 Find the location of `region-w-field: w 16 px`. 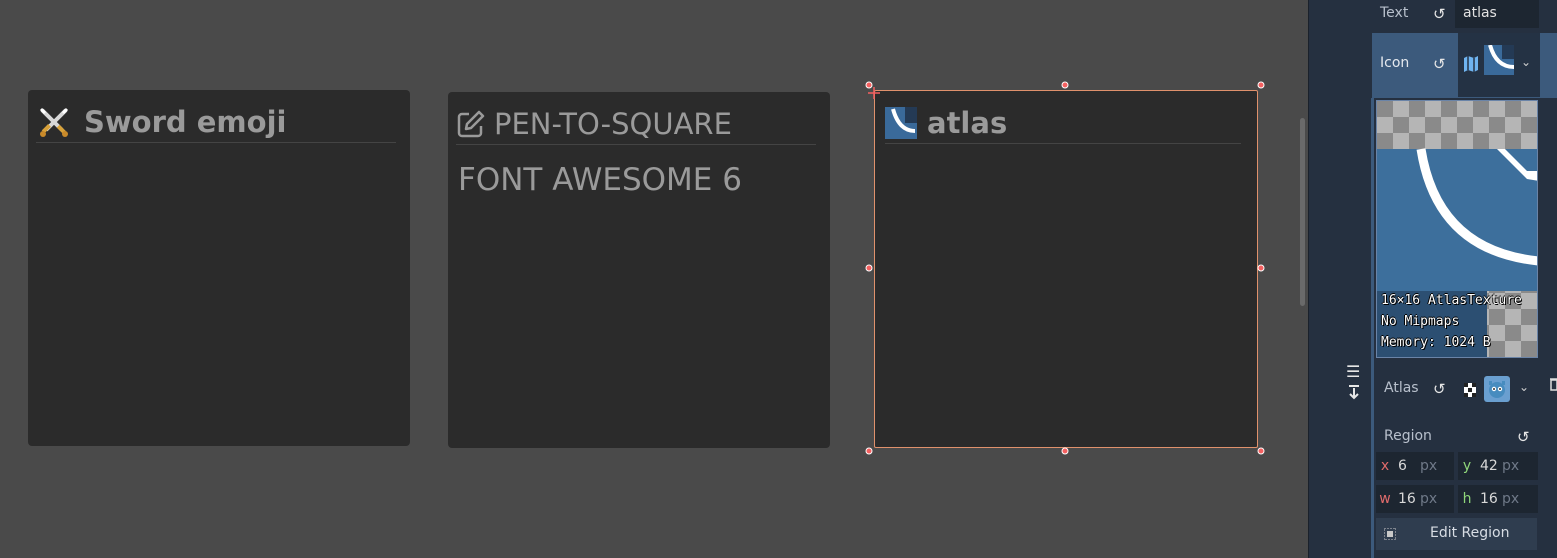

region-w-field: w 16 px is located at coordinates (1415, 499).